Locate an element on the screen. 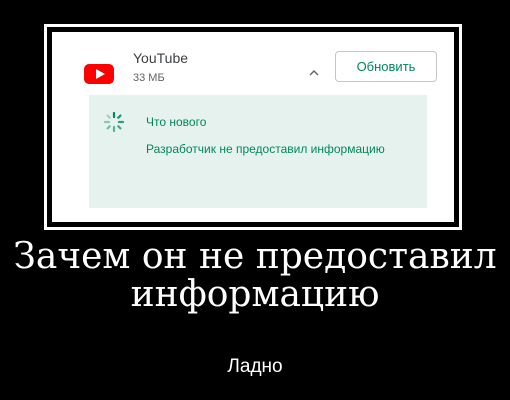 Image resolution: width=510 pixels, height=400 pixels. app-name: YouTube is located at coordinates (161, 58).